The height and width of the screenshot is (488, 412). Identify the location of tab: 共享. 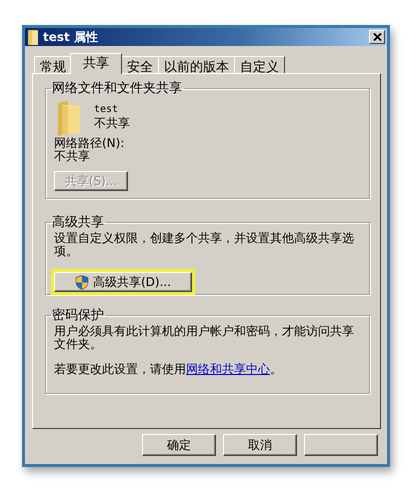
(96, 63).